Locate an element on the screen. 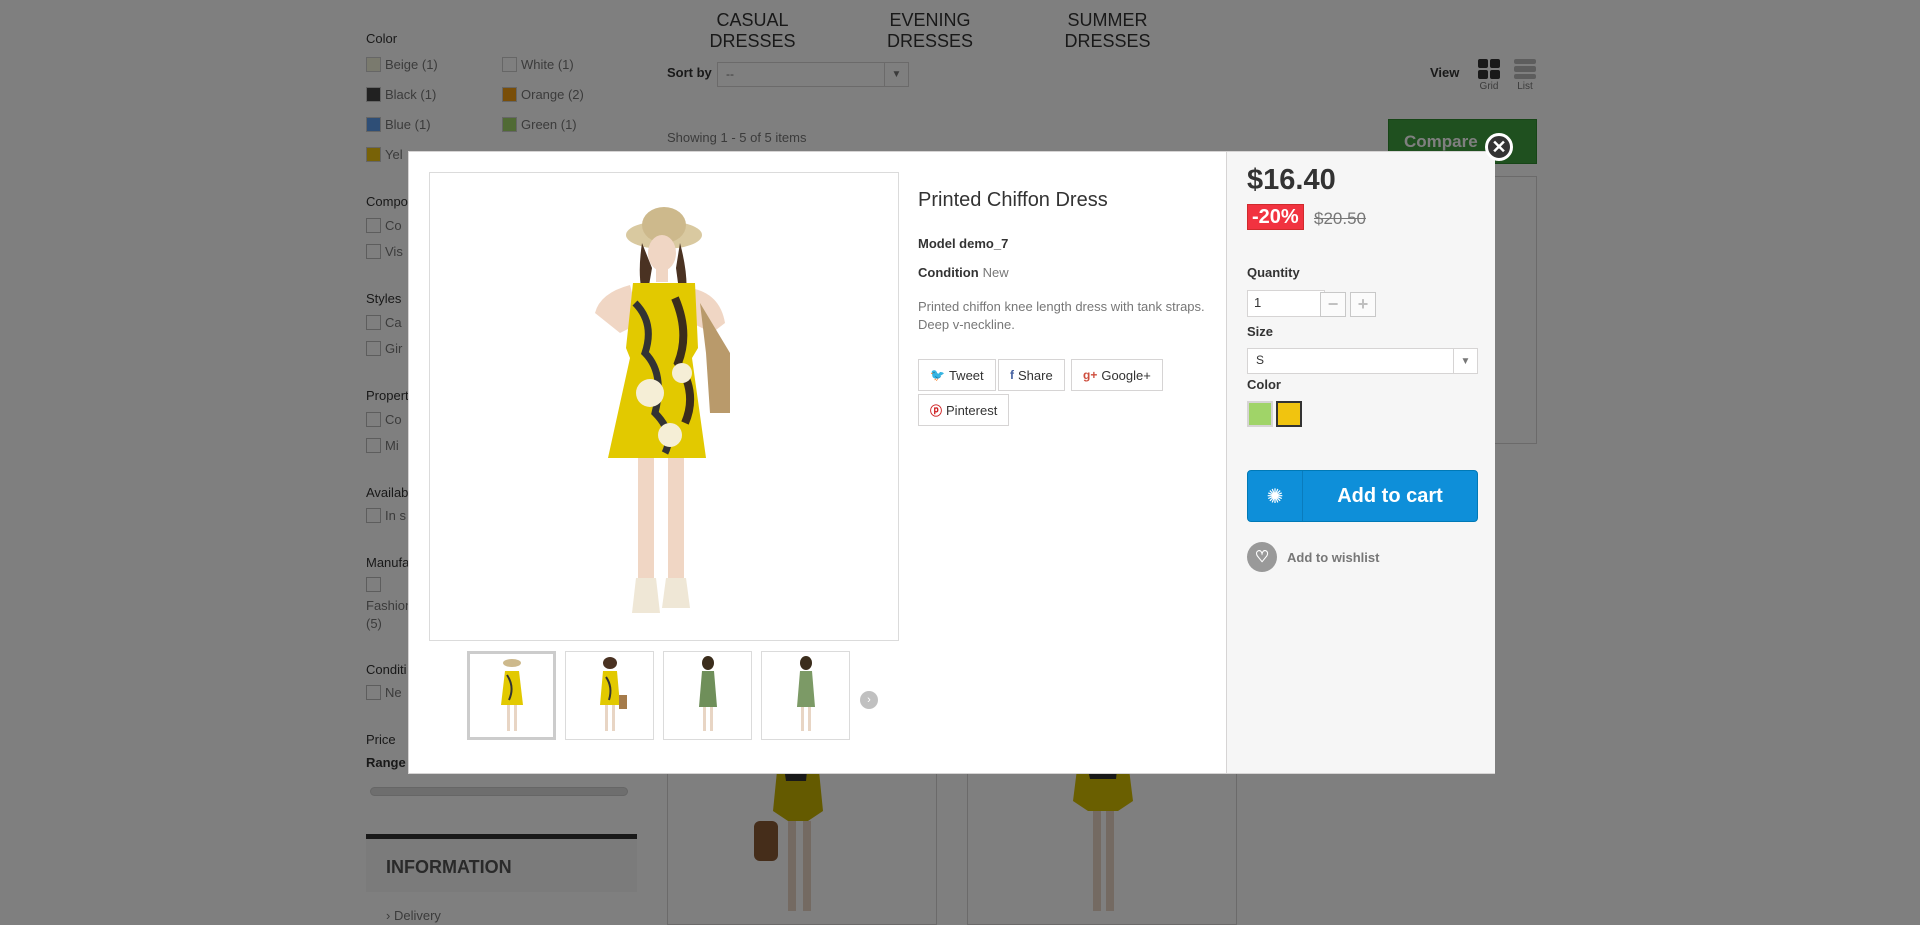 The image size is (1920, 925). tweet-button: 🐦 Tweet is located at coordinates (957, 375).